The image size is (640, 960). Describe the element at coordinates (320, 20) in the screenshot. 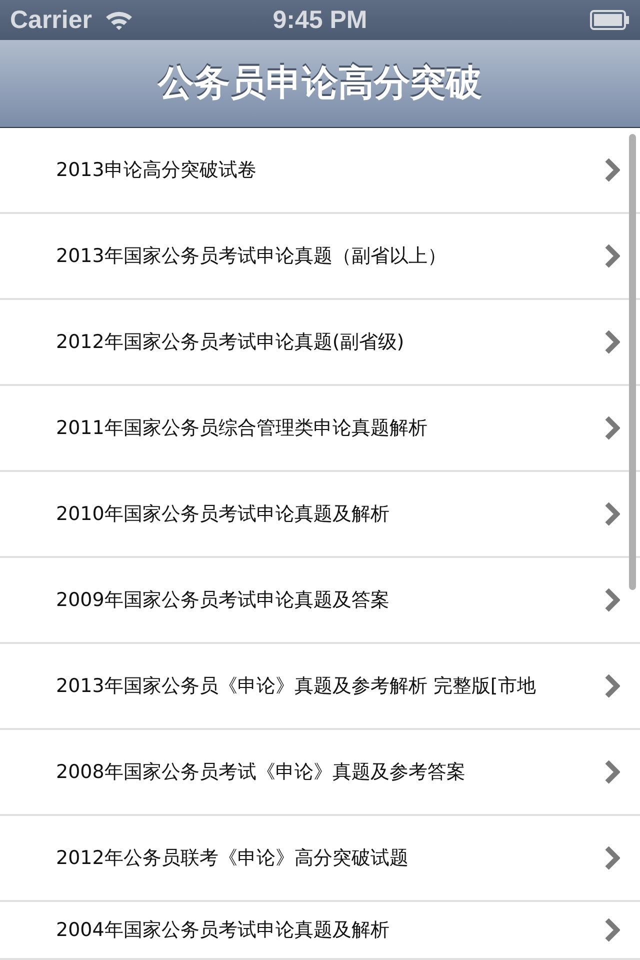

I see `status-time: 9:45 PM` at that location.